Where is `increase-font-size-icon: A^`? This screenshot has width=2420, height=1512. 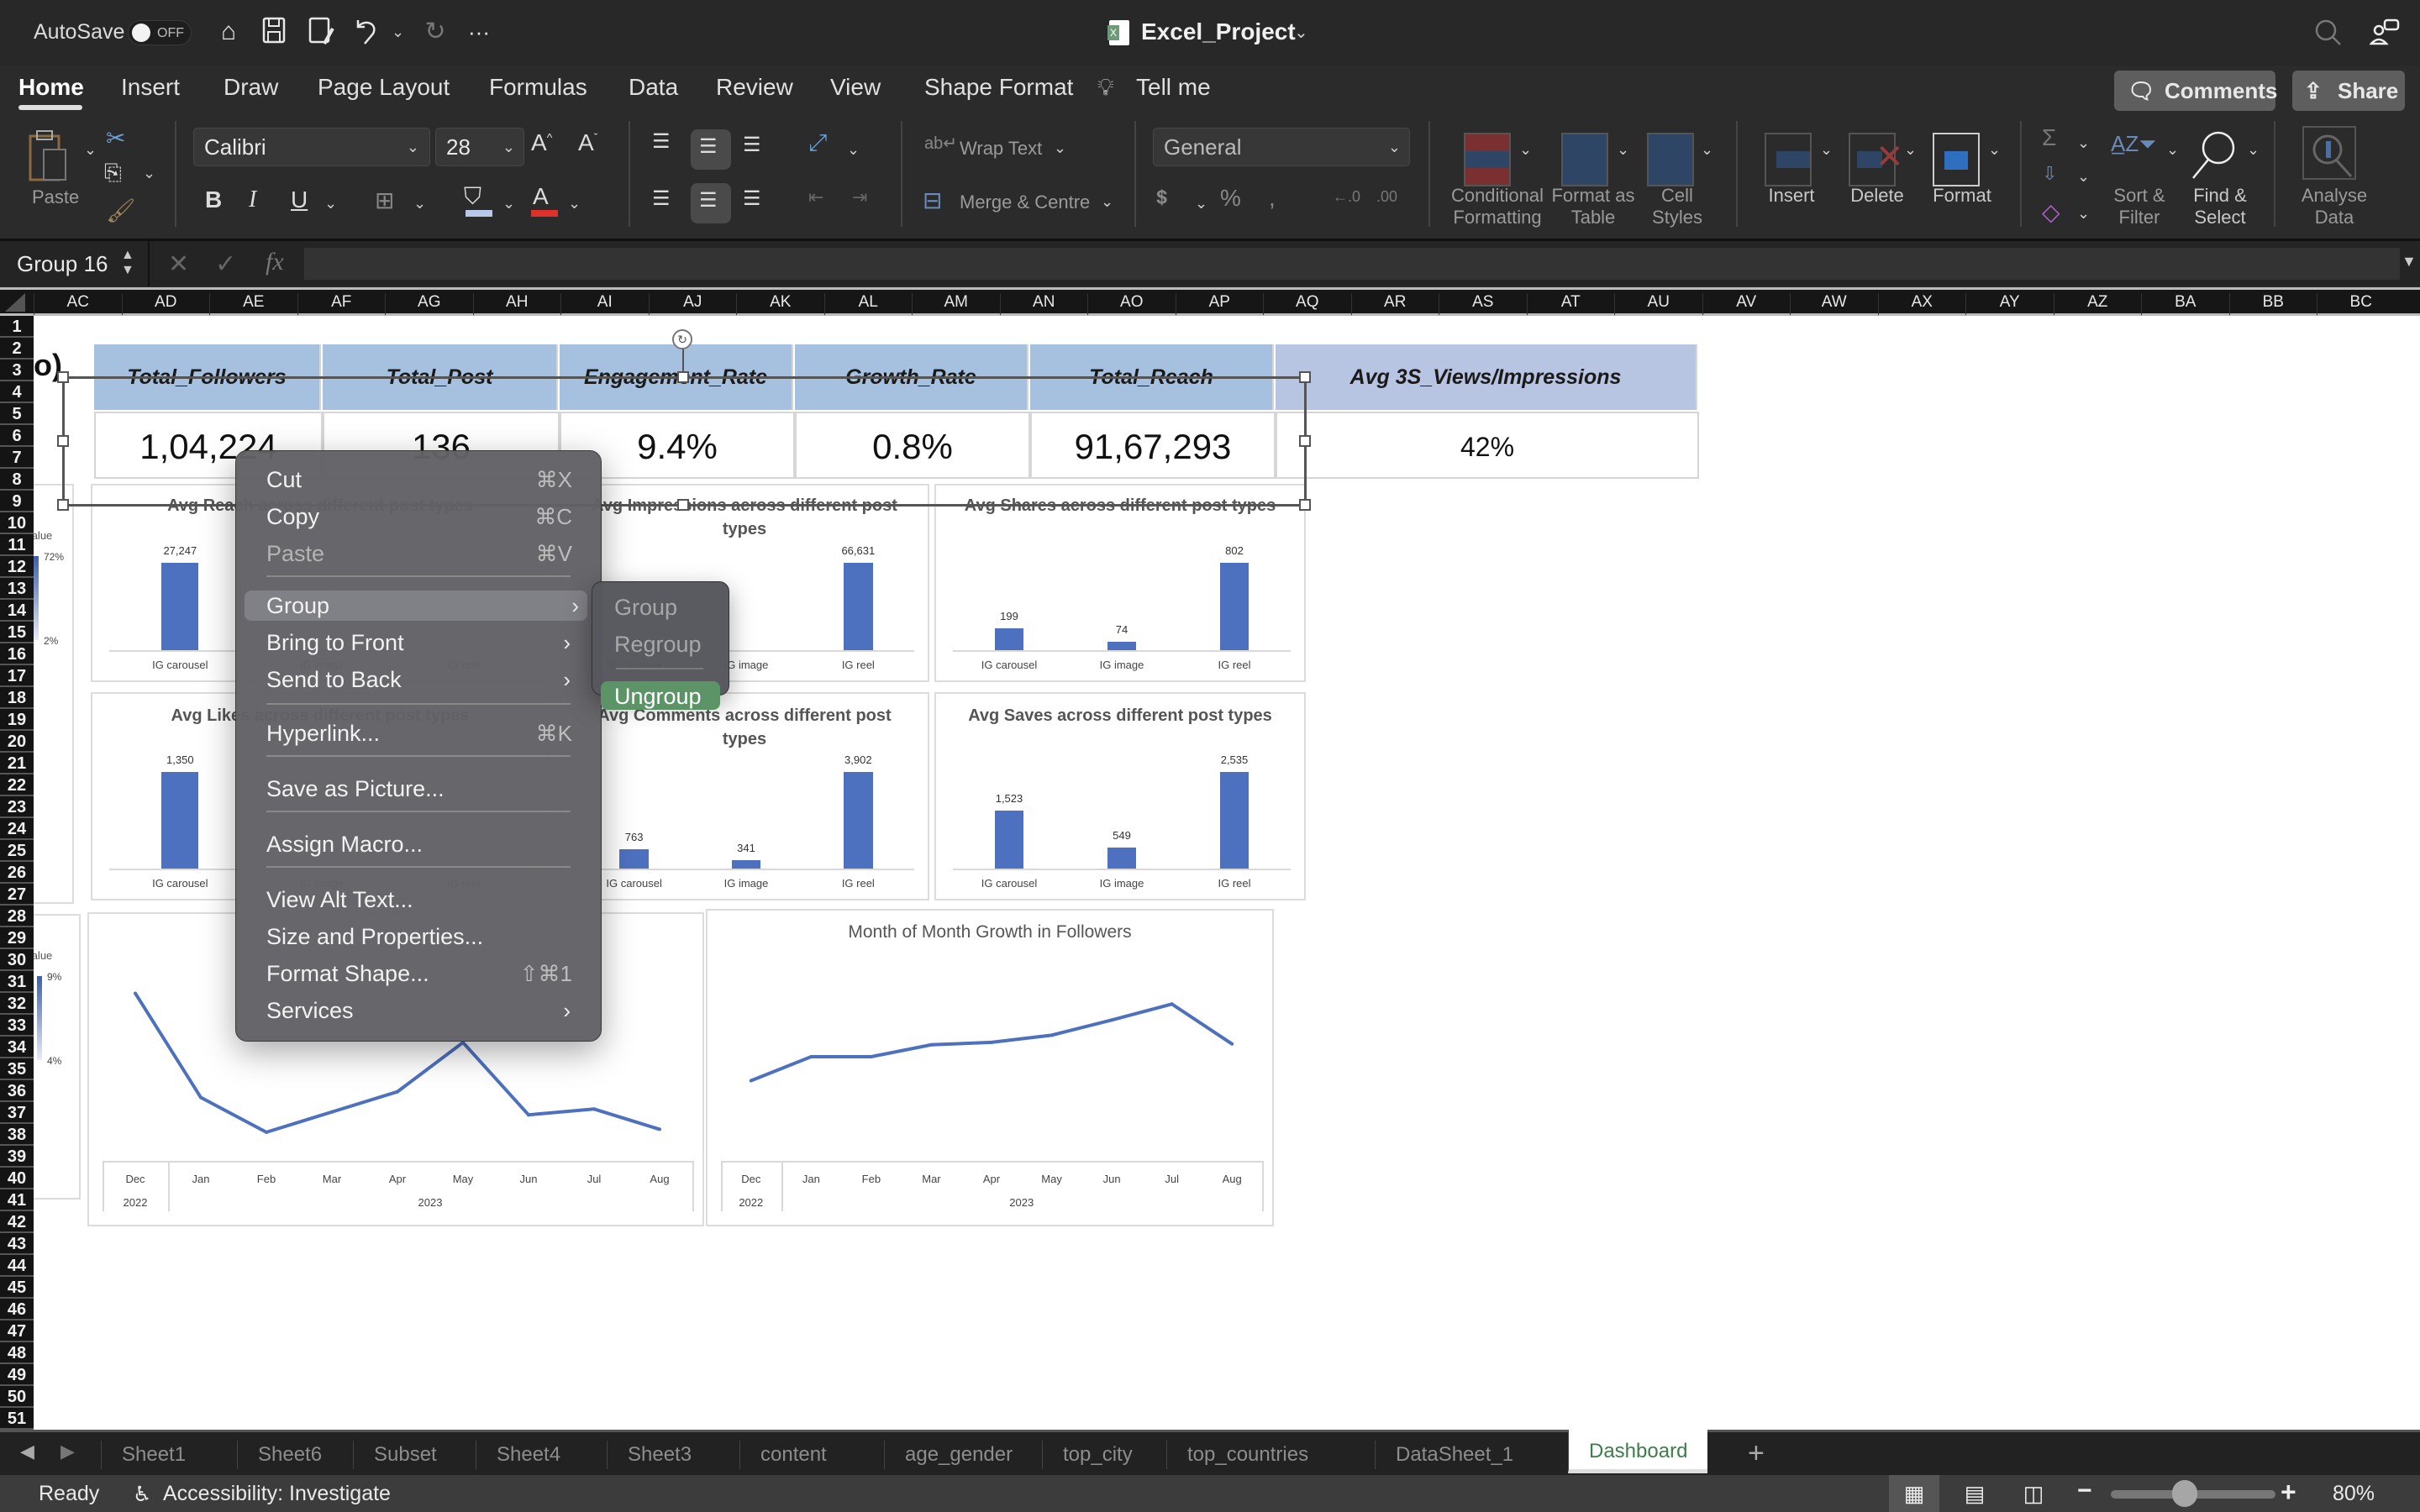
increase-font-size-icon: A^ is located at coordinates (541, 142).